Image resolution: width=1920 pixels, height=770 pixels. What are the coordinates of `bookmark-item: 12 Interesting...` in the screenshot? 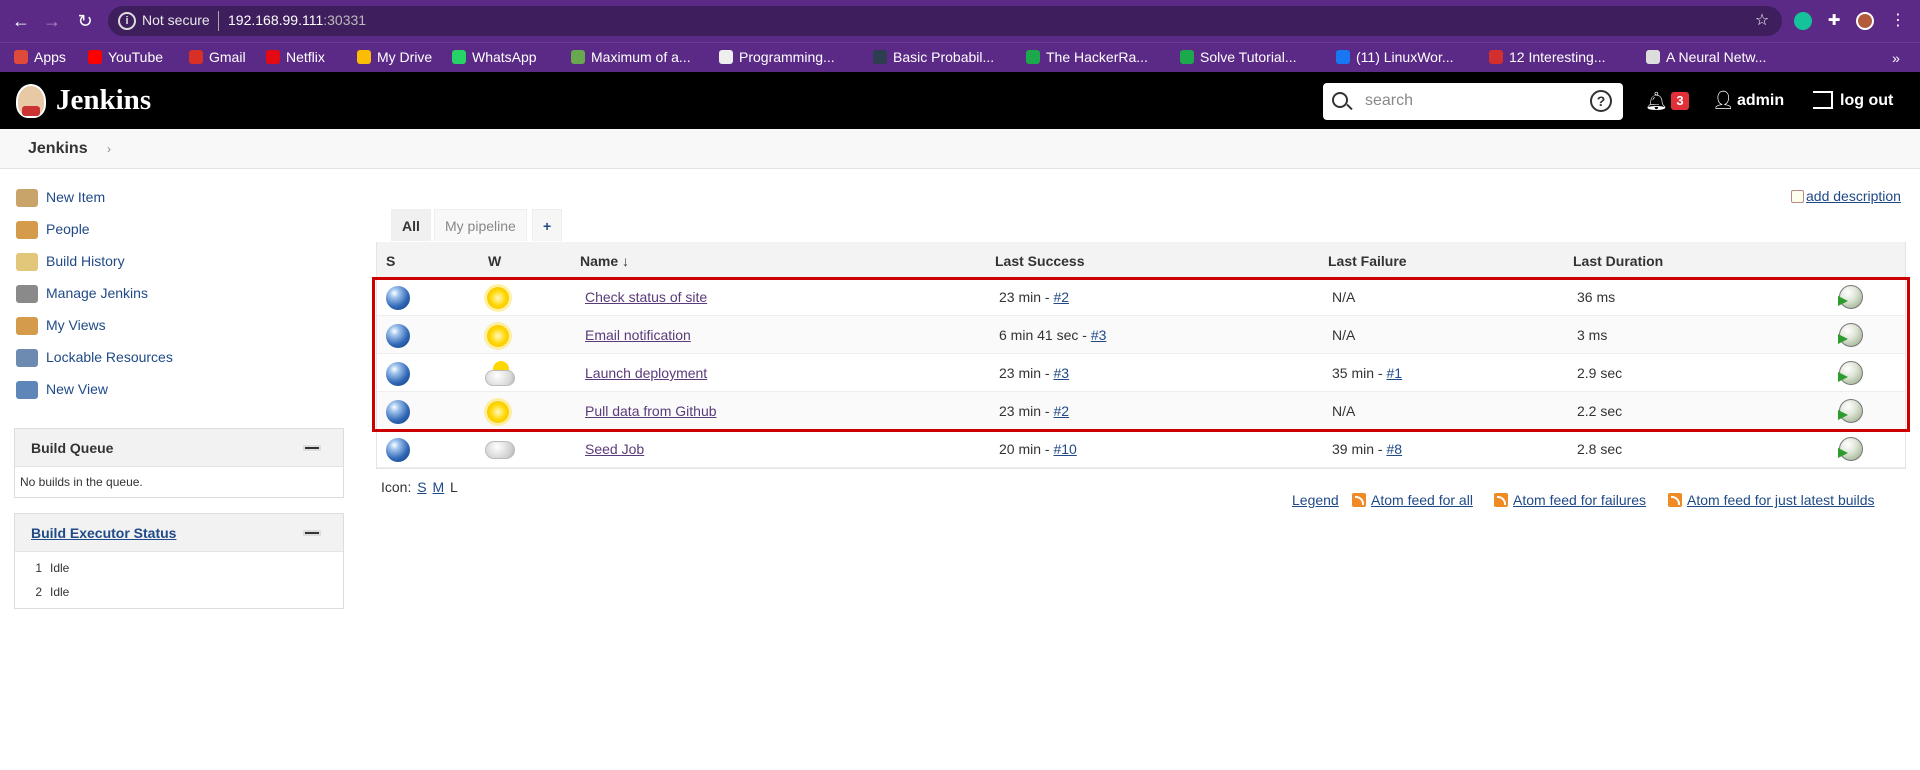 It's located at (1547, 57).